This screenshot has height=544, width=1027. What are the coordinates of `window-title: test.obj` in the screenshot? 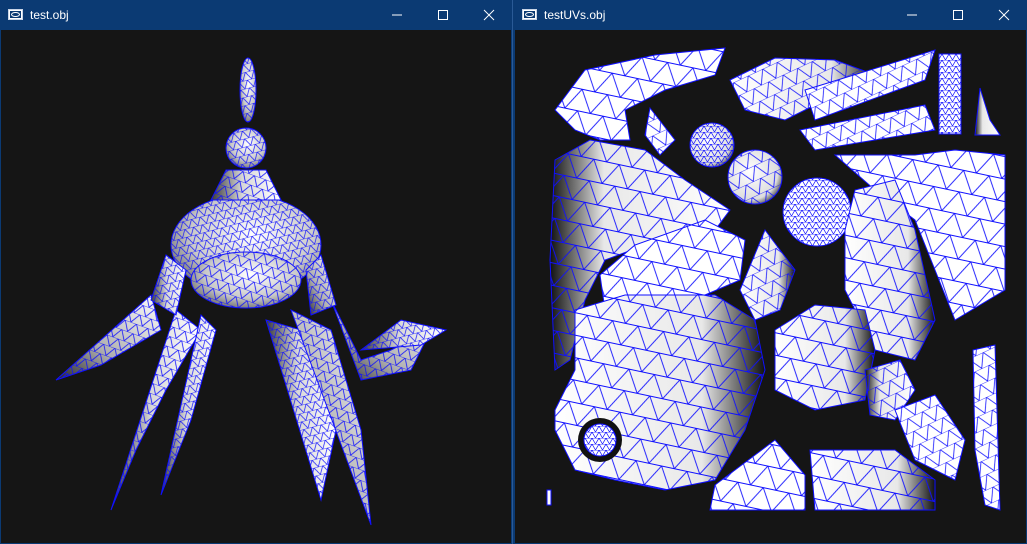 It's located at (49, 15).